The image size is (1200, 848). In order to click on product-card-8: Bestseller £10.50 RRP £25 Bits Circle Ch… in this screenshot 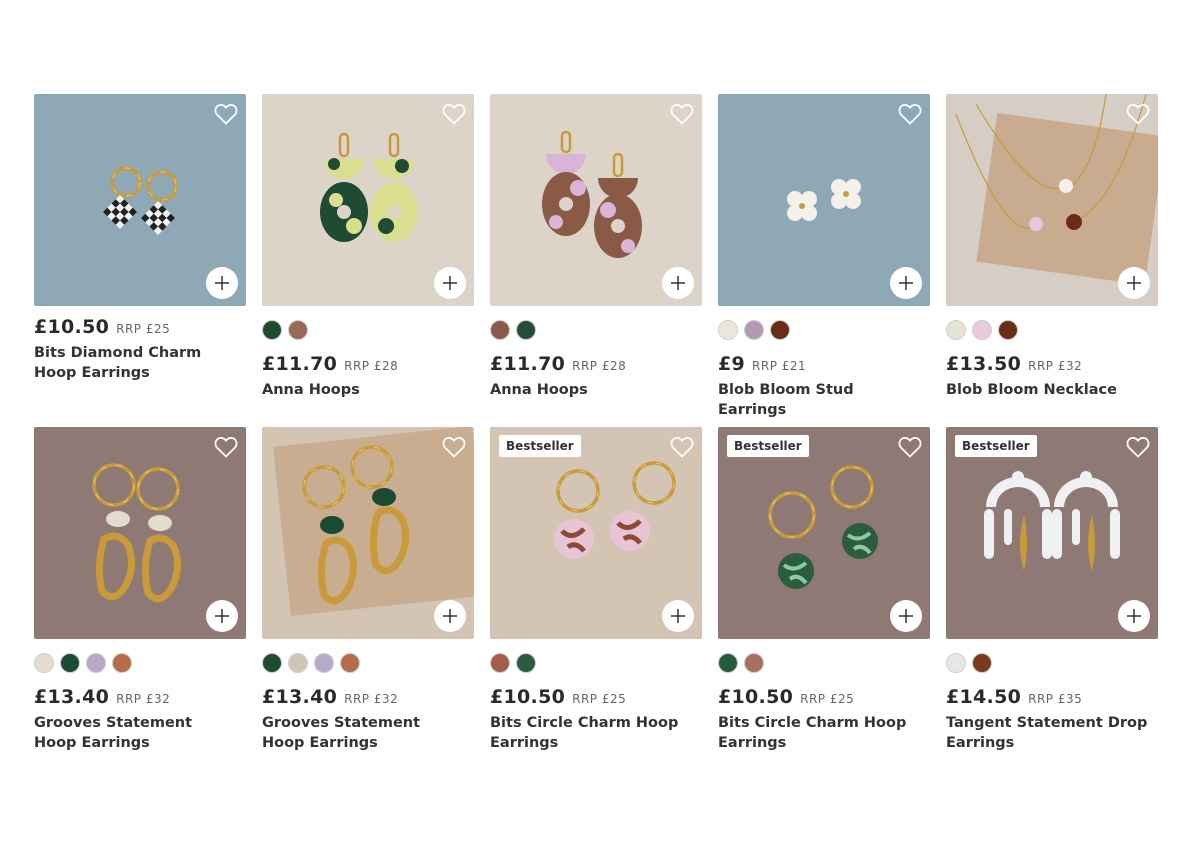, I will do `click(596, 593)`.